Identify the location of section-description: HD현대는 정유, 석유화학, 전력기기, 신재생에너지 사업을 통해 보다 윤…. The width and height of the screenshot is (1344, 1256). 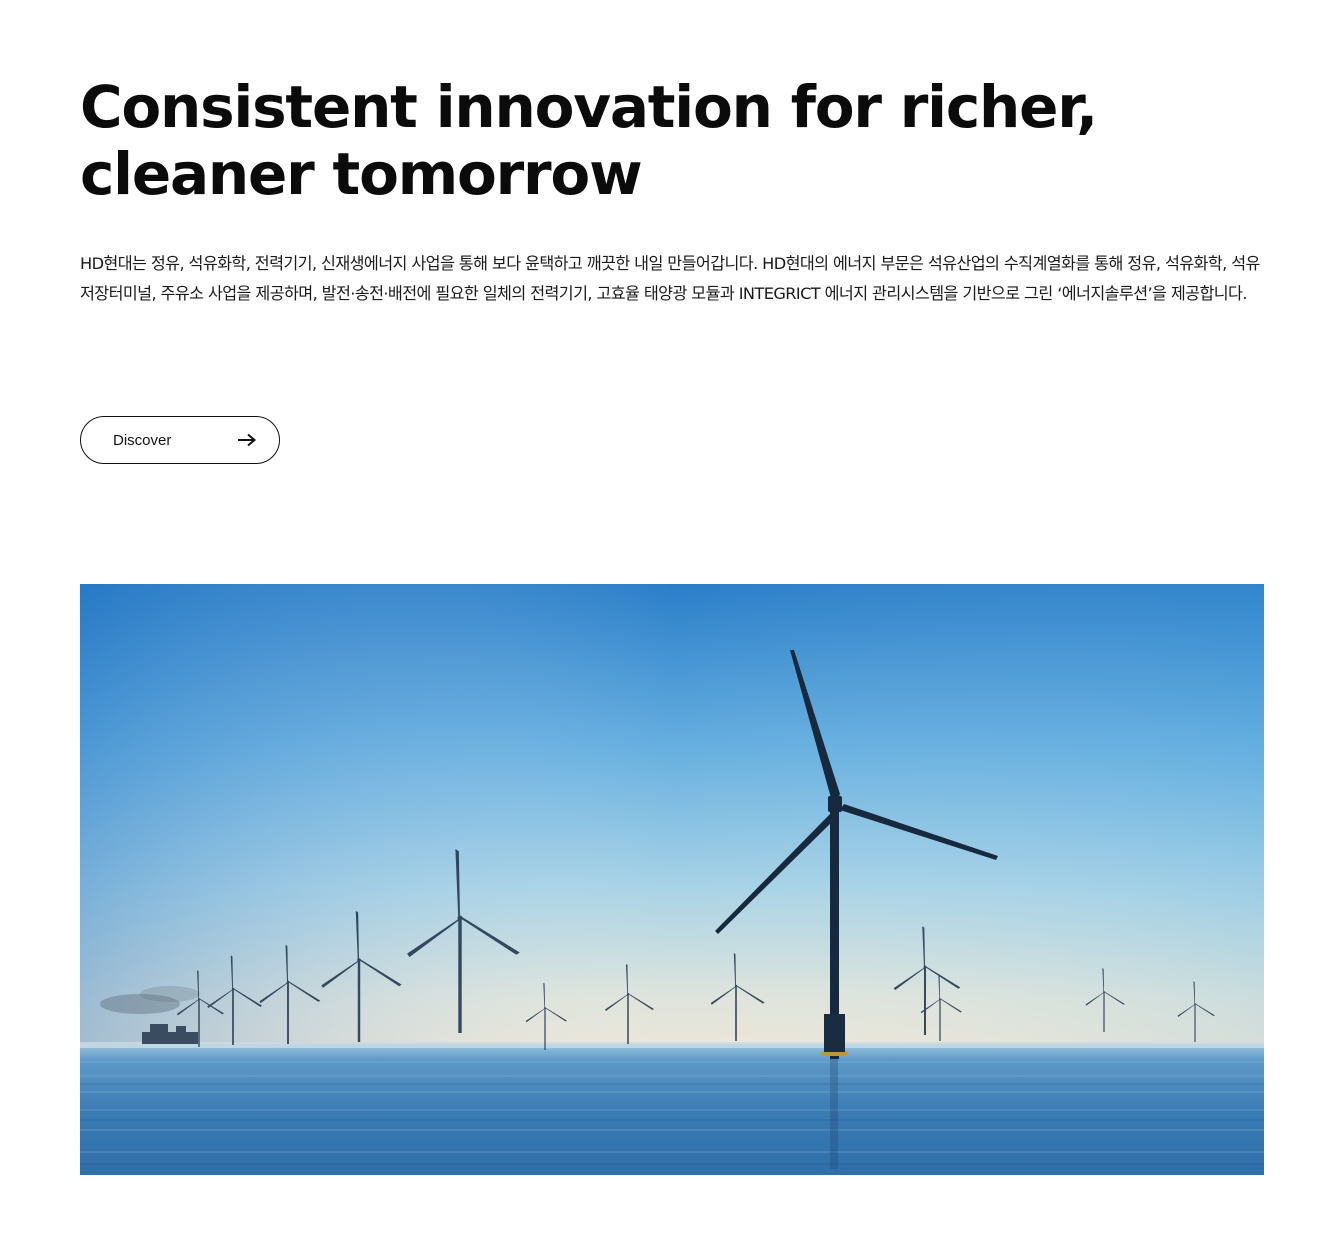
(670, 278).